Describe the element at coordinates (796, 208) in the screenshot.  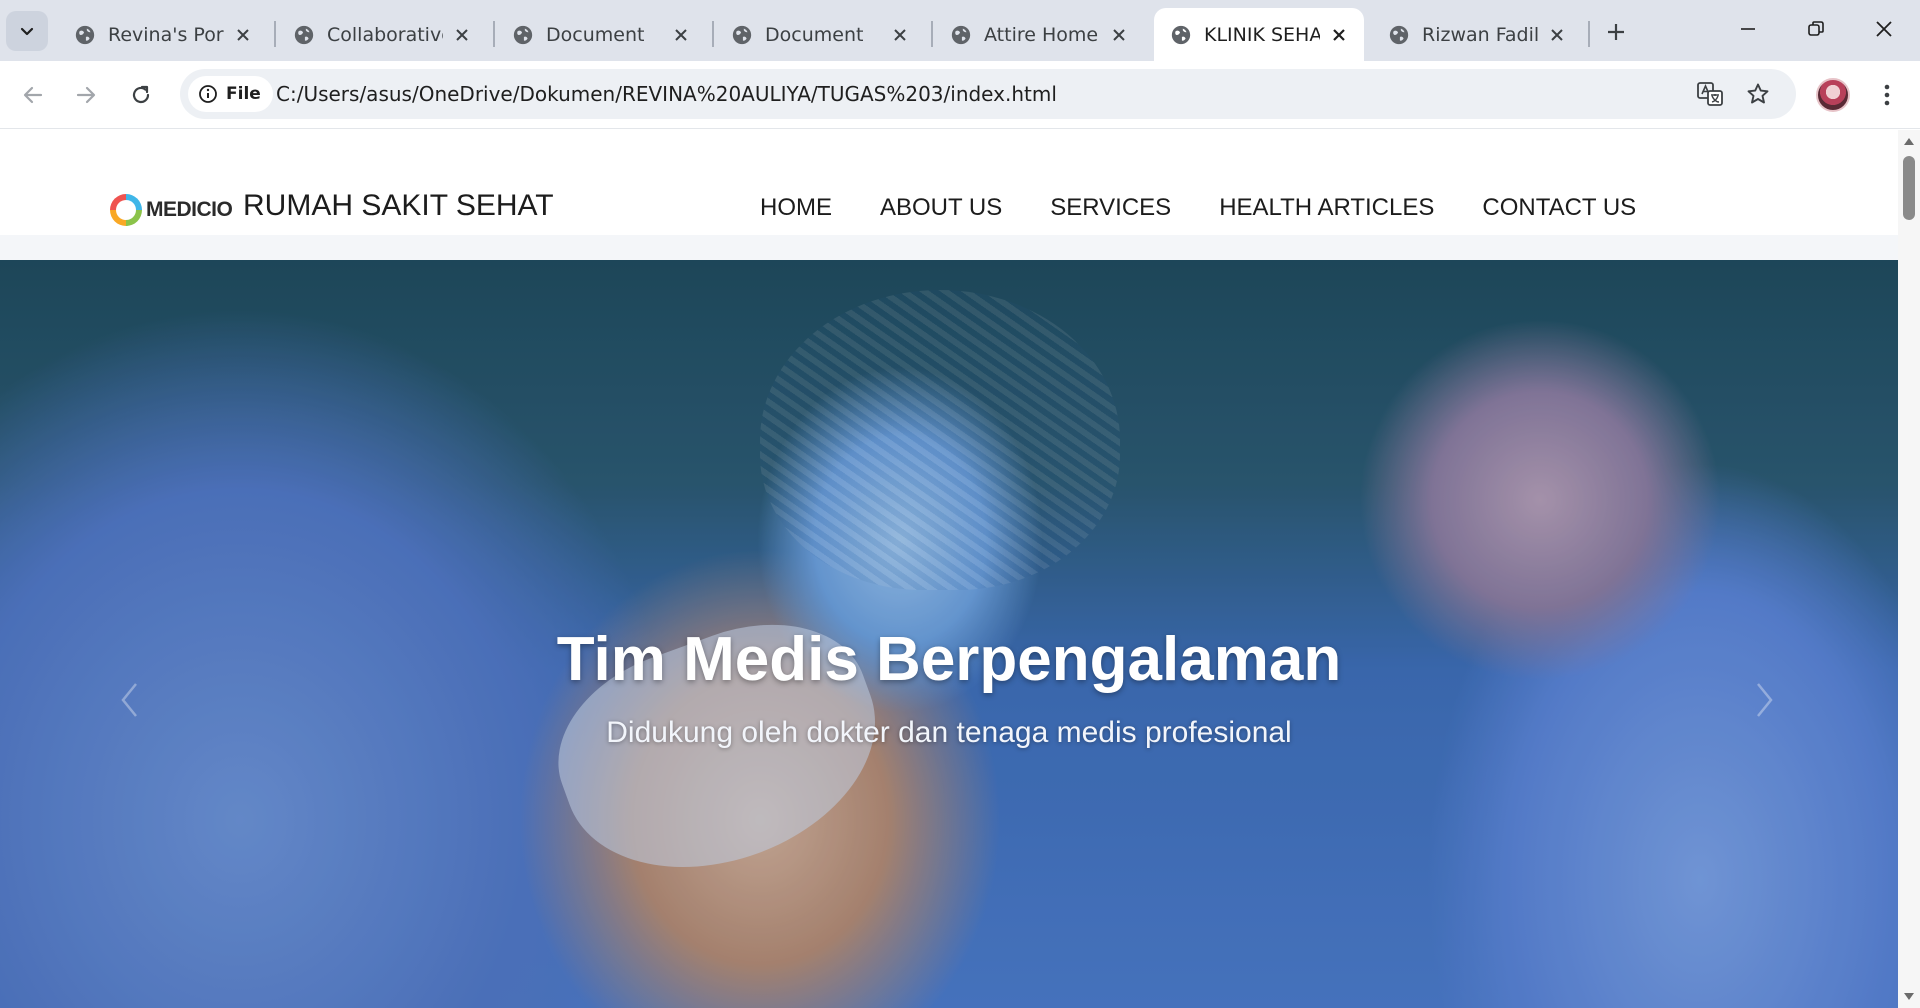
I see `nav-home: HOME` at that location.